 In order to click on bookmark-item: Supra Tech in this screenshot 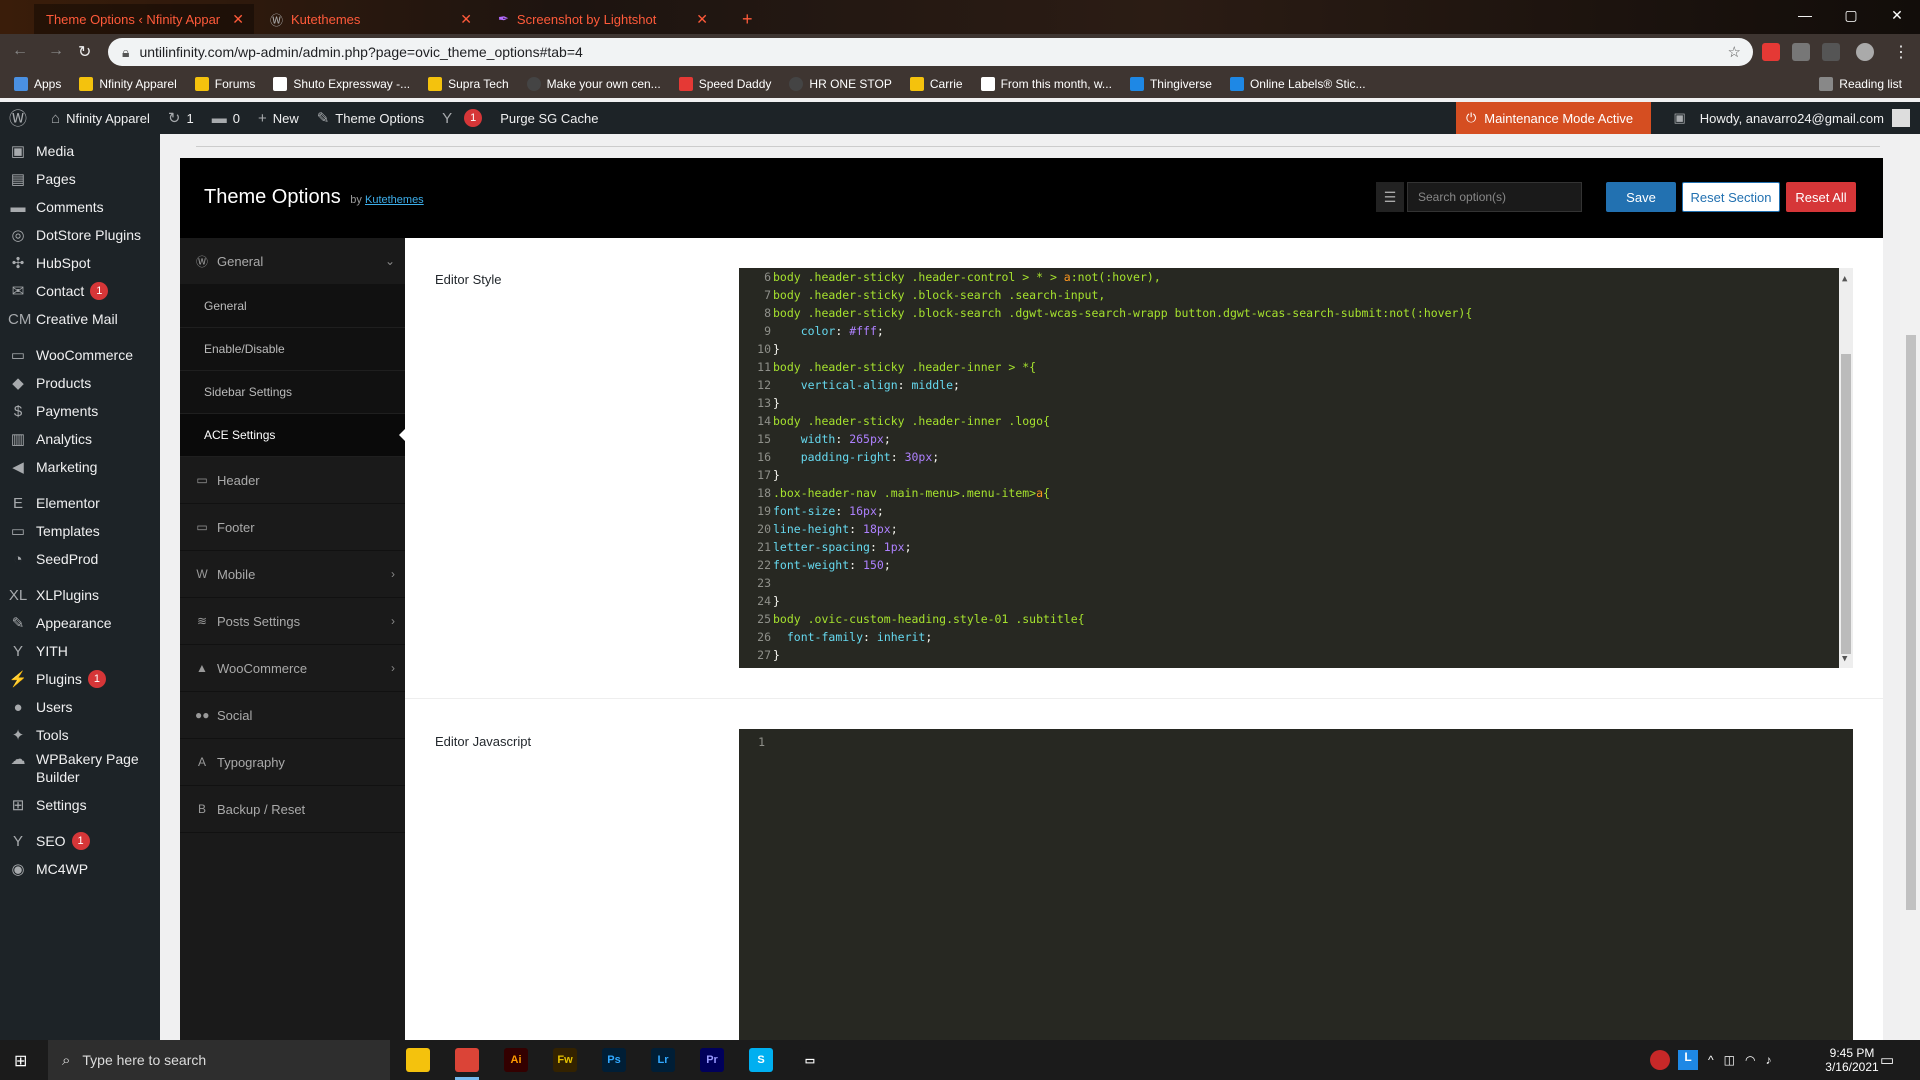, I will do `click(468, 84)`.